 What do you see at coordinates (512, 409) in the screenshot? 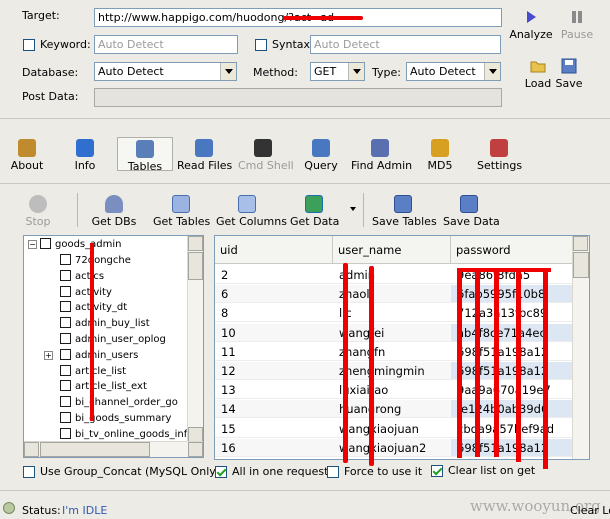
I see `grid-cell-password: fe124b0ab39d6` at bounding box center [512, 409].